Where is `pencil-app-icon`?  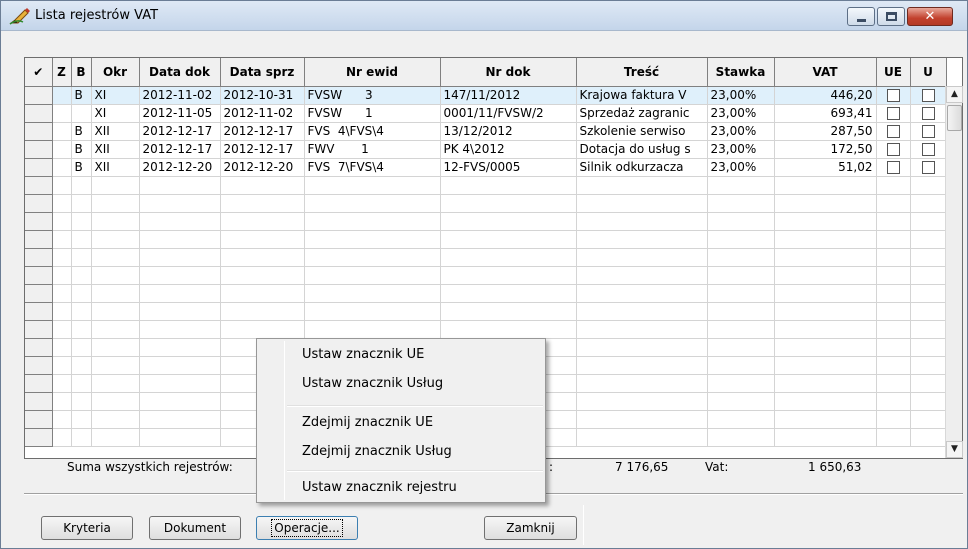 pencil-app-icon is located at coordinates (19, 16).